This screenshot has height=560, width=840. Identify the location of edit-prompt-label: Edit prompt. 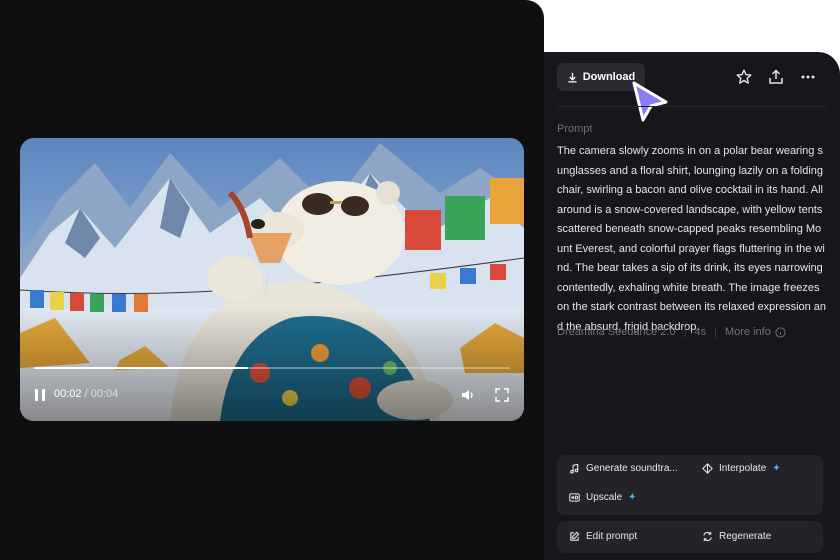
(612, 536).